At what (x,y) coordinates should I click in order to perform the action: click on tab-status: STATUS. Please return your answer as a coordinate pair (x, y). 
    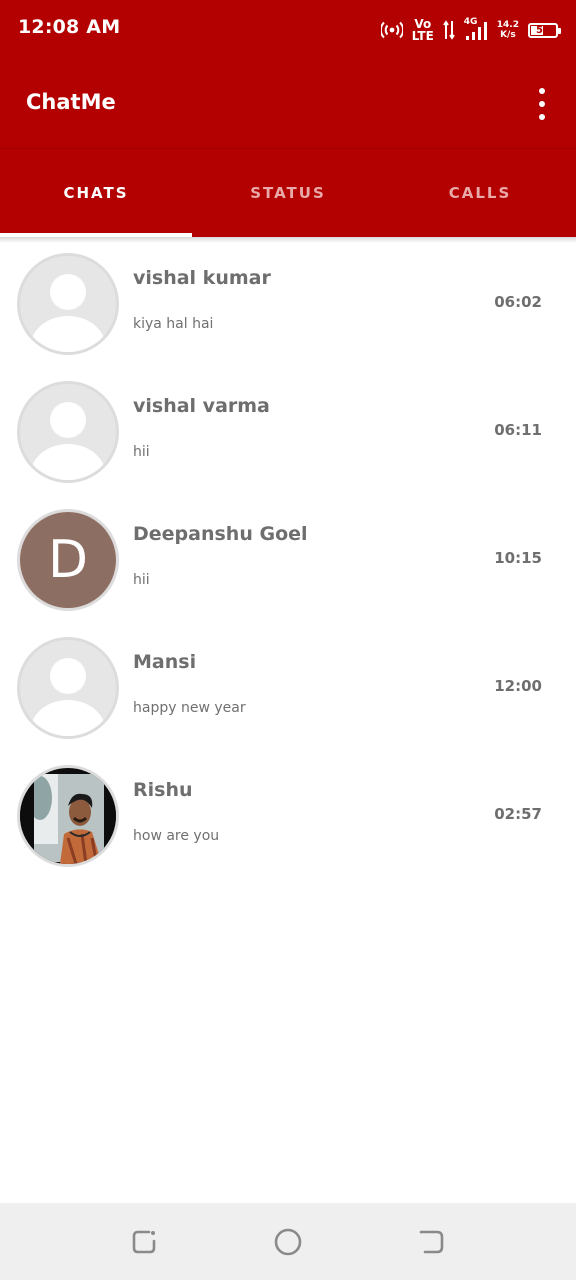
    Looking at the image, I should click on (288, 193).